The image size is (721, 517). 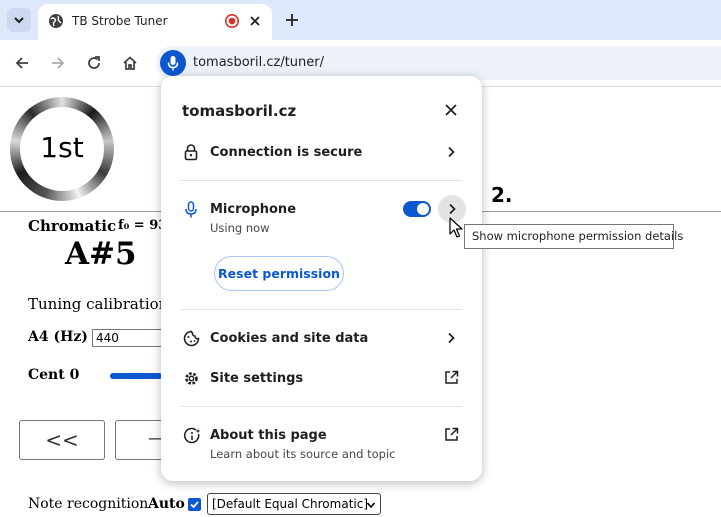 I want to click on tooltip: Show microphone permission details, so click(x=573, y=236).